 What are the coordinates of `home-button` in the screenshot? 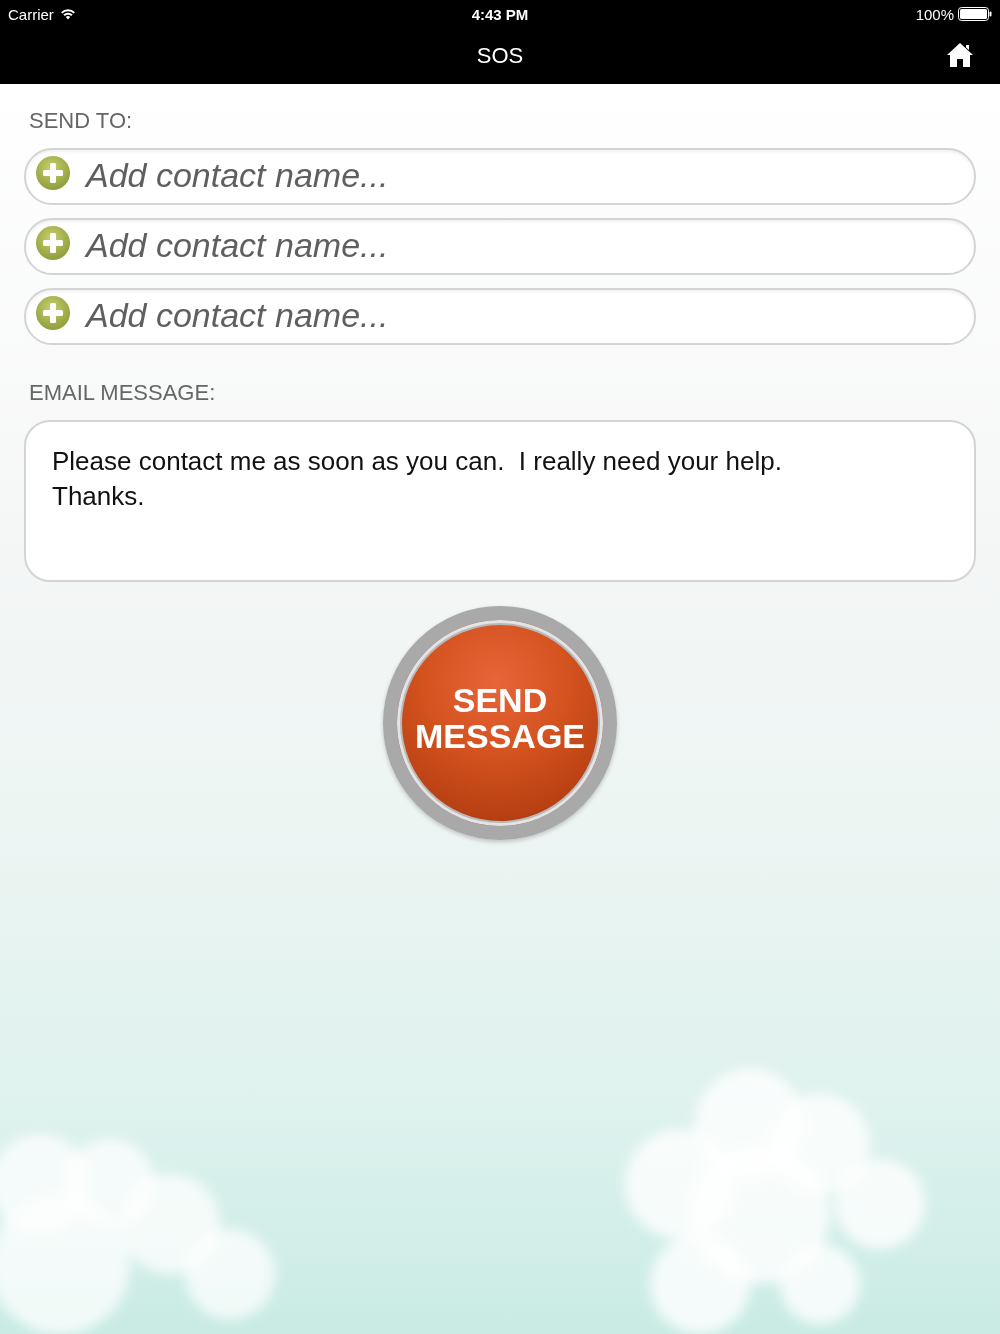 It's located at (960, 55).